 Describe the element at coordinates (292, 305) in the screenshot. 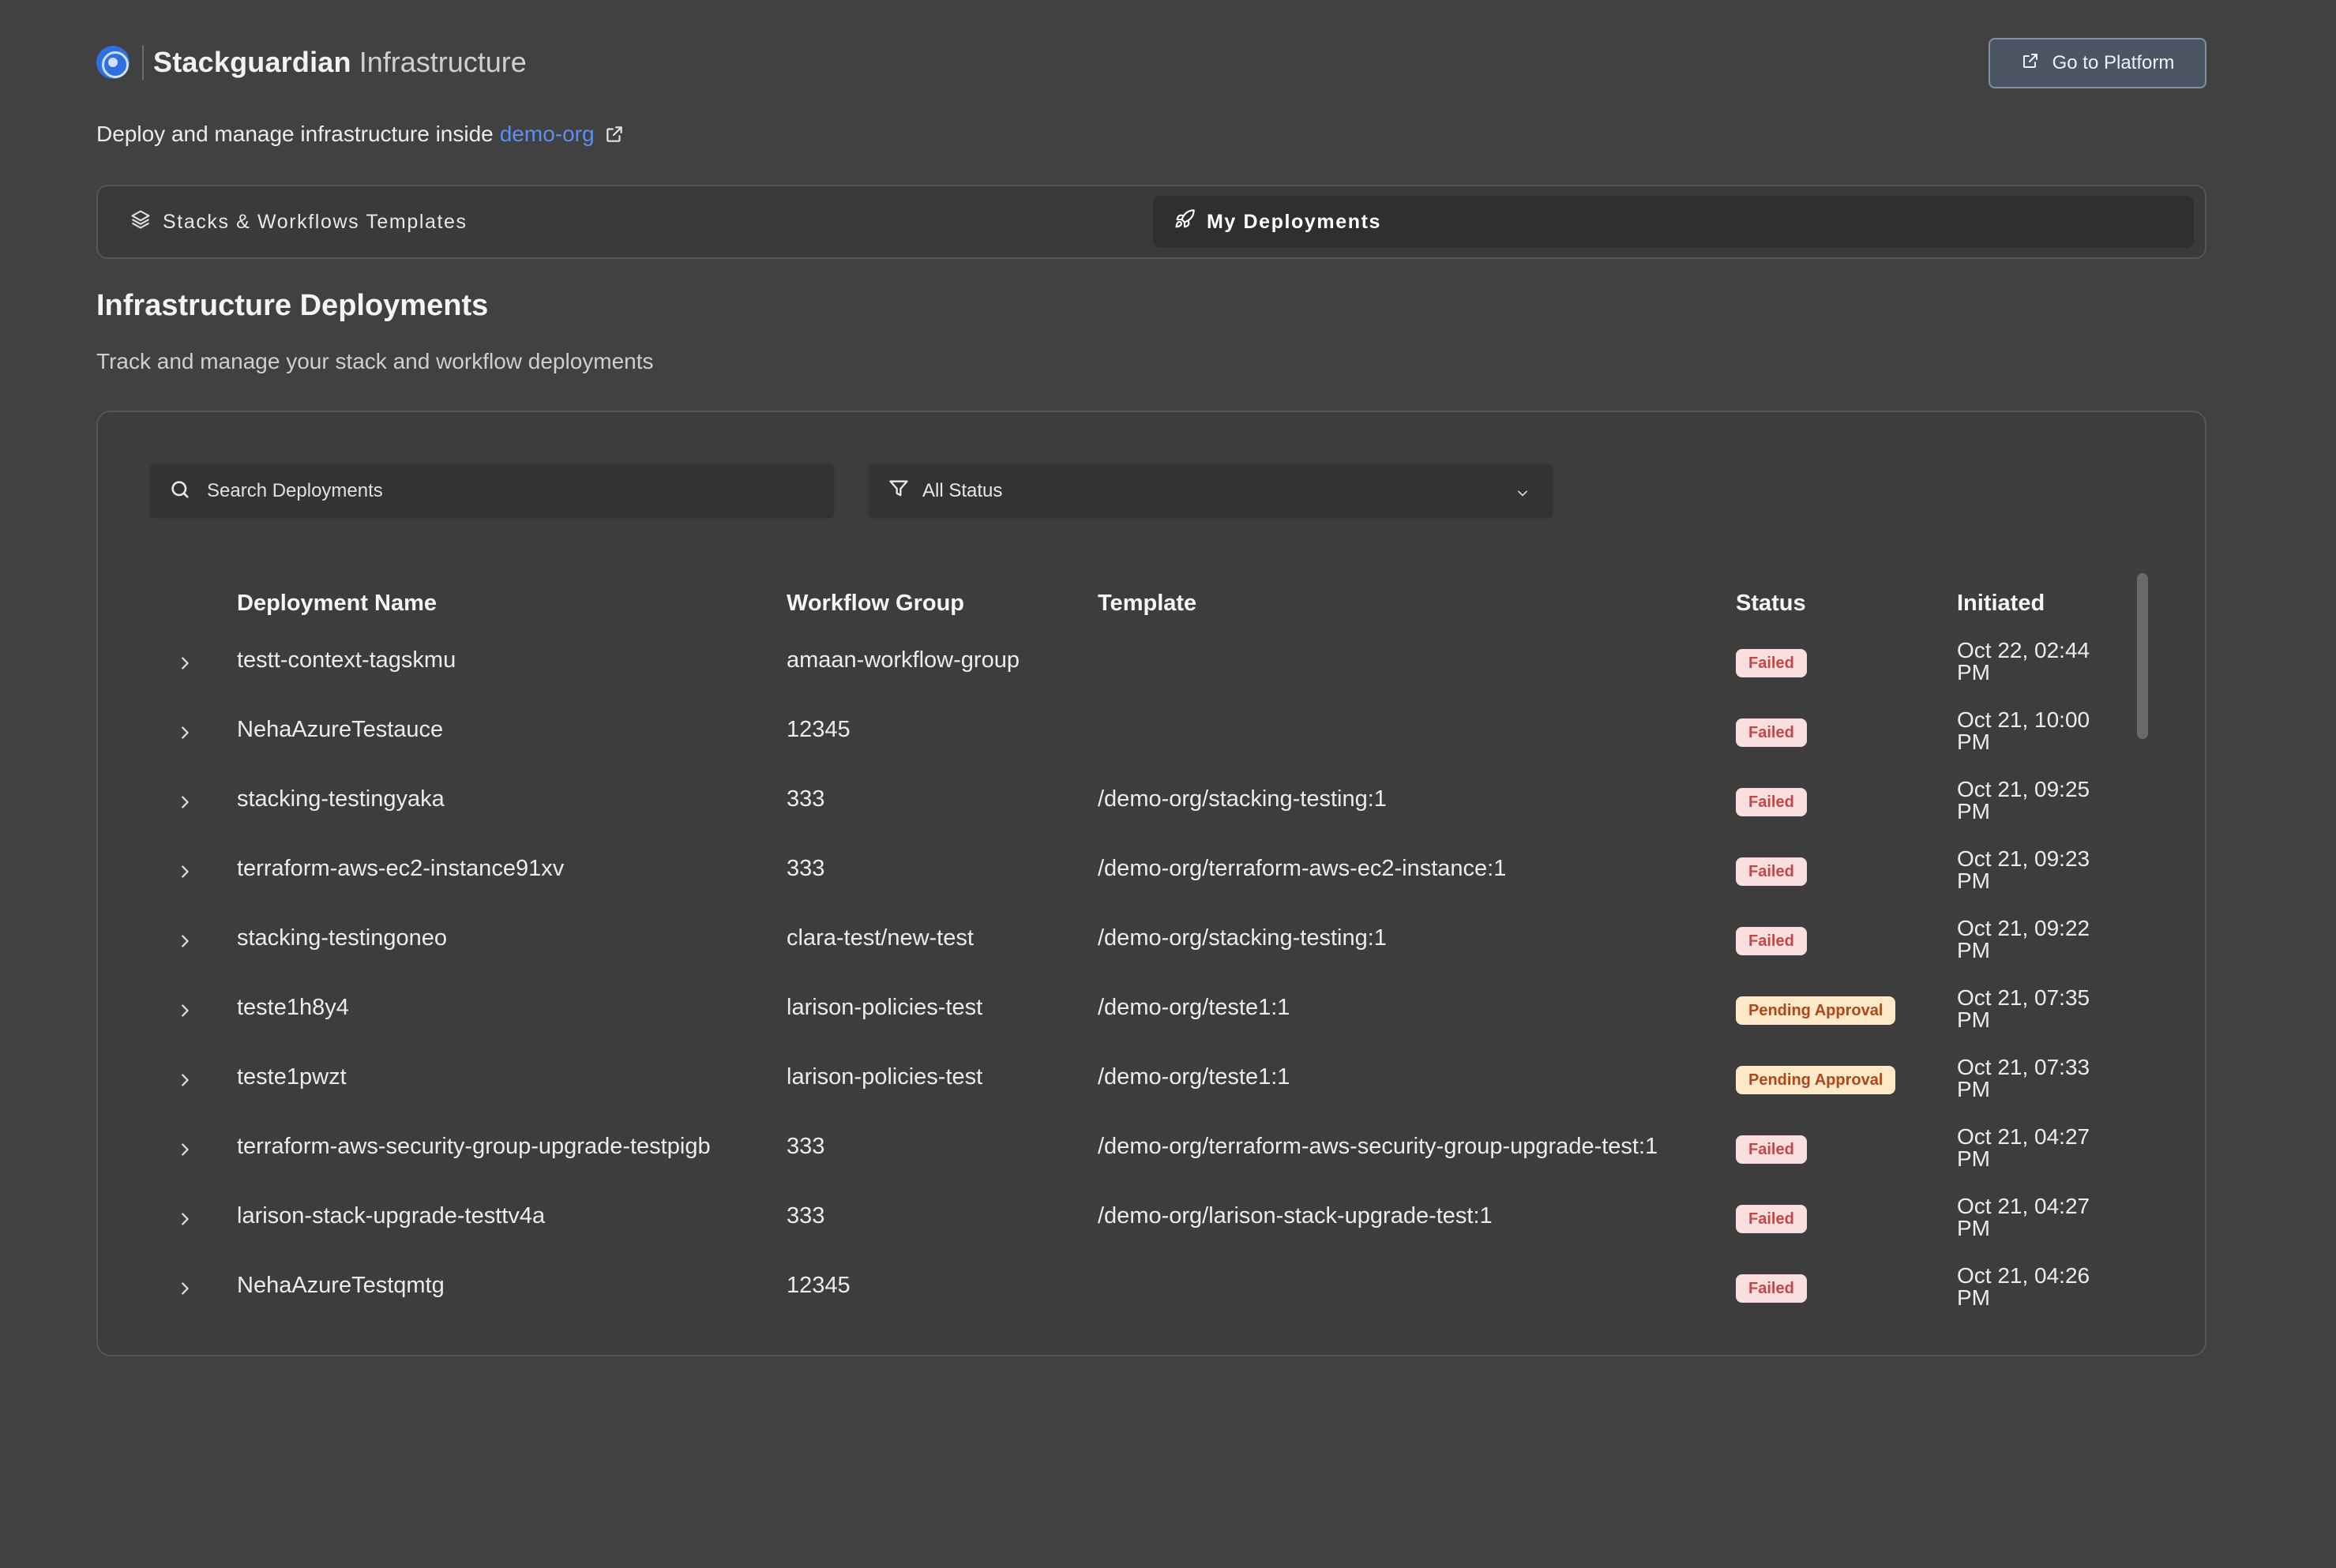

I see `section-title: Infrastructure Deployments` at that location.